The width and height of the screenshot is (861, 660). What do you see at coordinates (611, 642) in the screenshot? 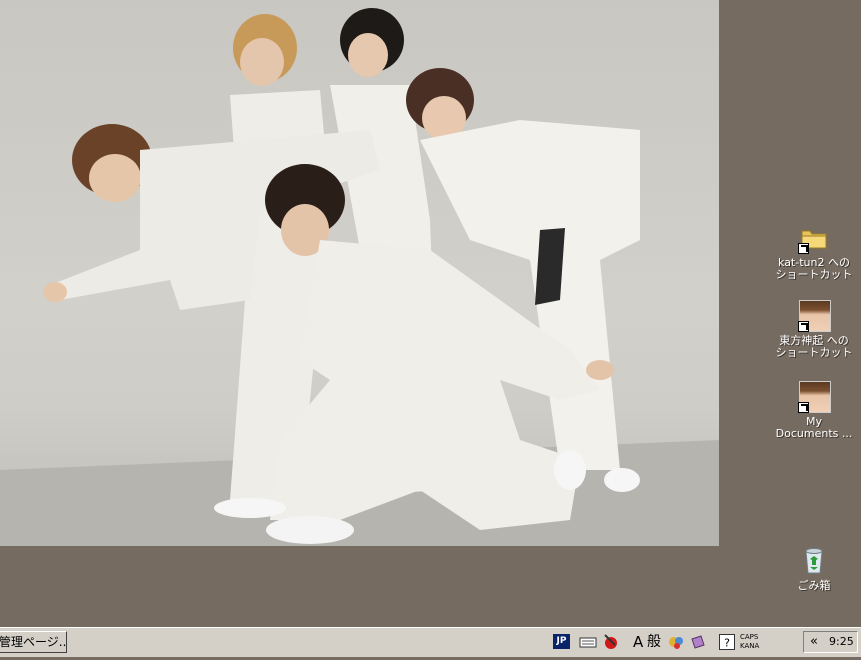
I see `handwriting-pad-icon` at bounding box center [611, 642].